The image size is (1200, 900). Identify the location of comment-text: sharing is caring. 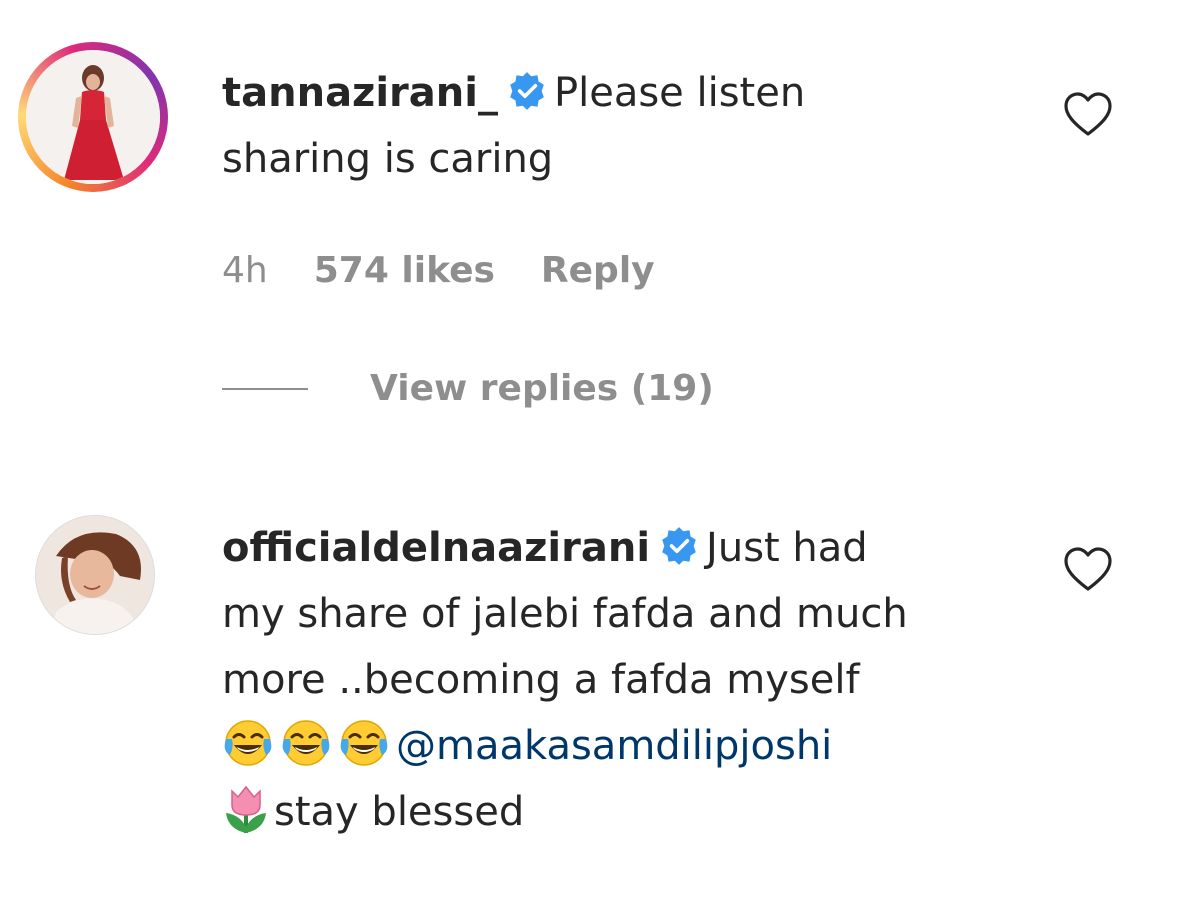
(388, 159).